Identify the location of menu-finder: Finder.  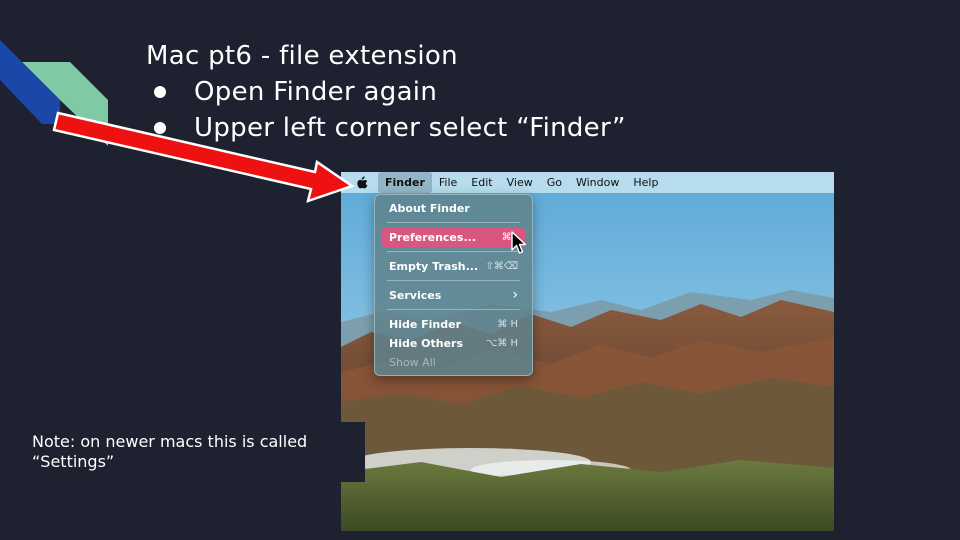
(405, 182).